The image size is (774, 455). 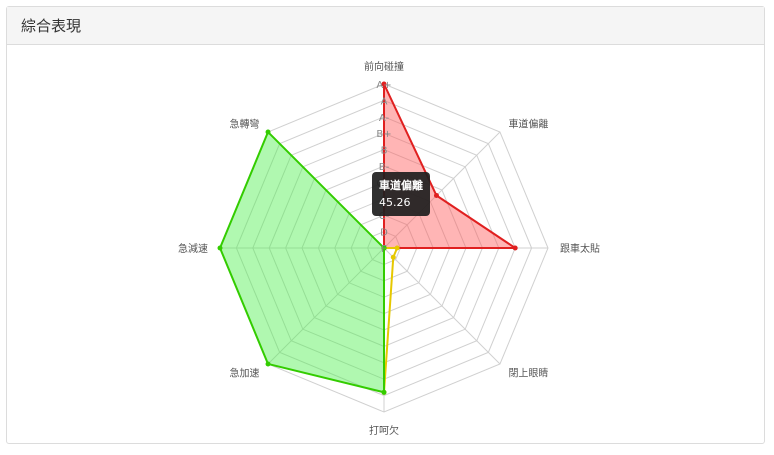 What do you see at coordinates (401, 194) in the screenshot?
I see `chart-tooltip: 車道偏離 45.26` at bounding box center [401, 194].